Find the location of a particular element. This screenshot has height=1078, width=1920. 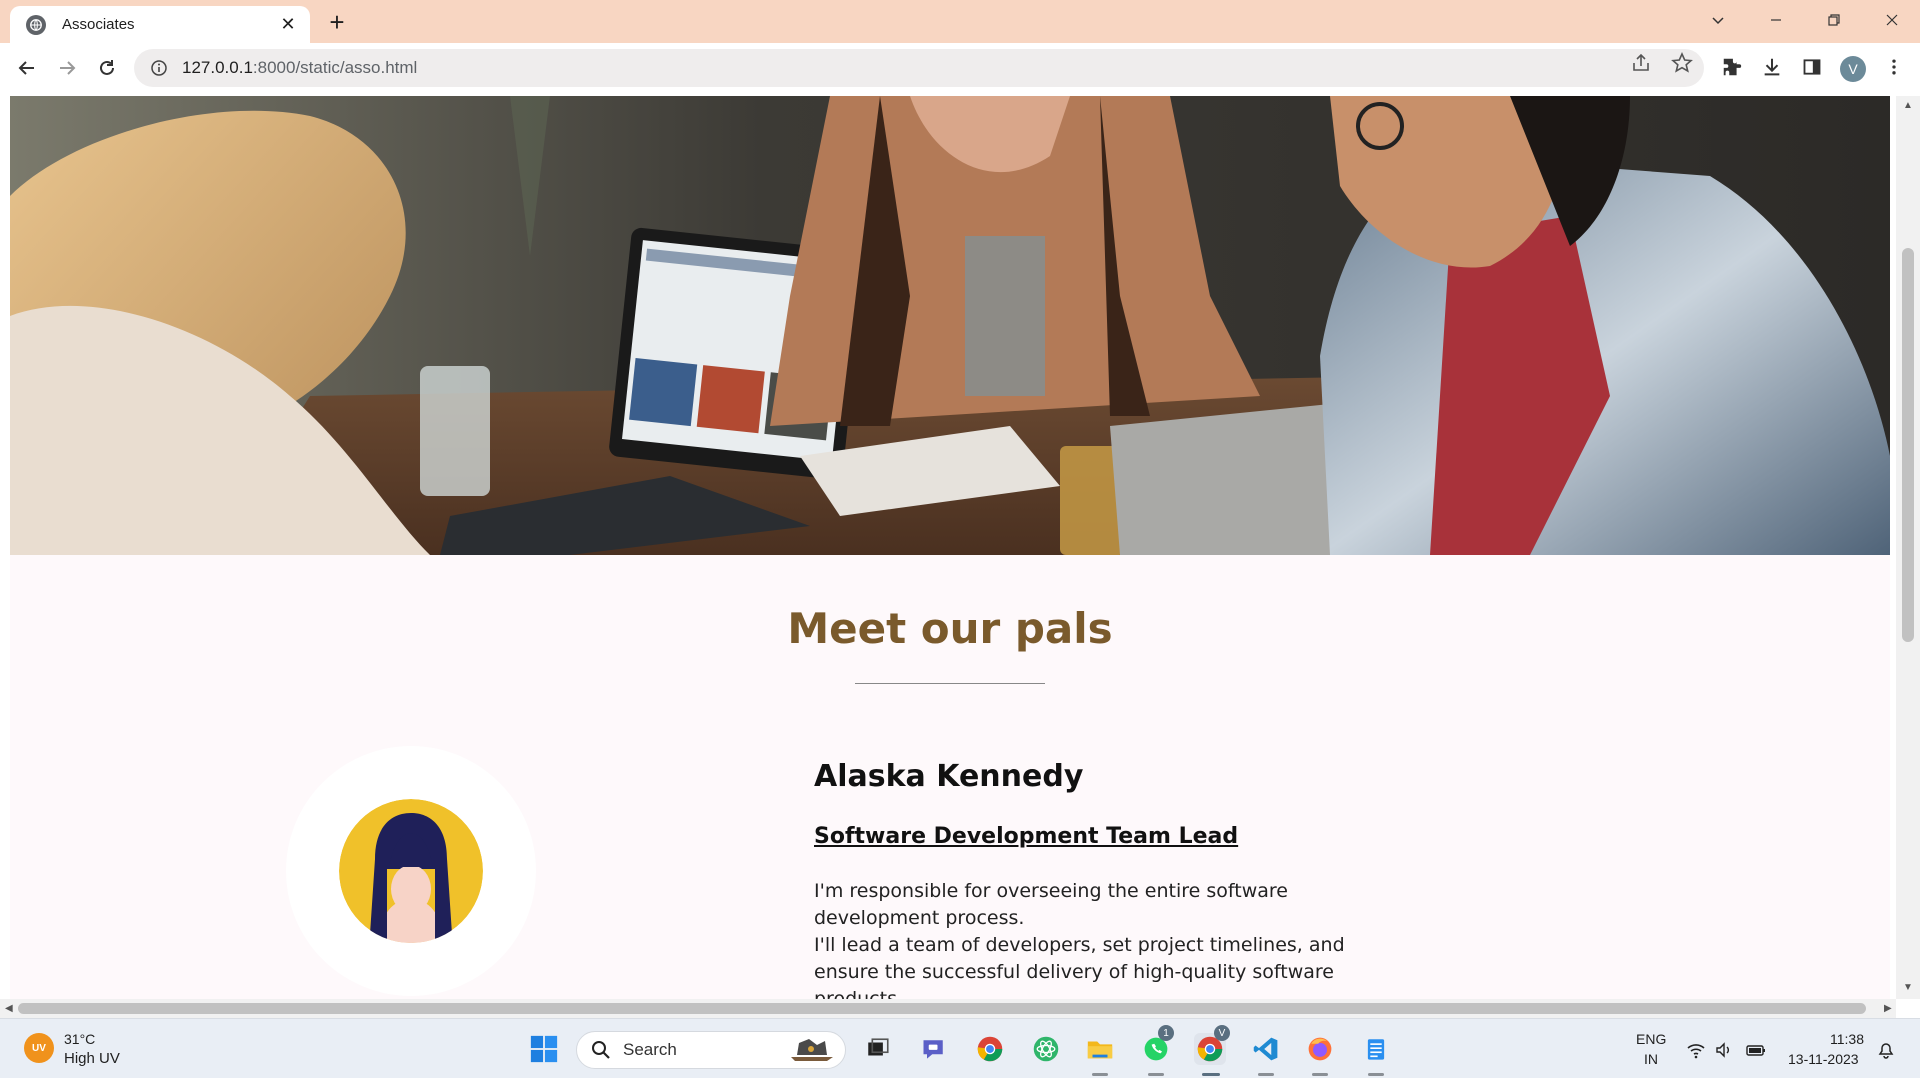

section-title: Meet our pals is located at coordinates (950, 628).